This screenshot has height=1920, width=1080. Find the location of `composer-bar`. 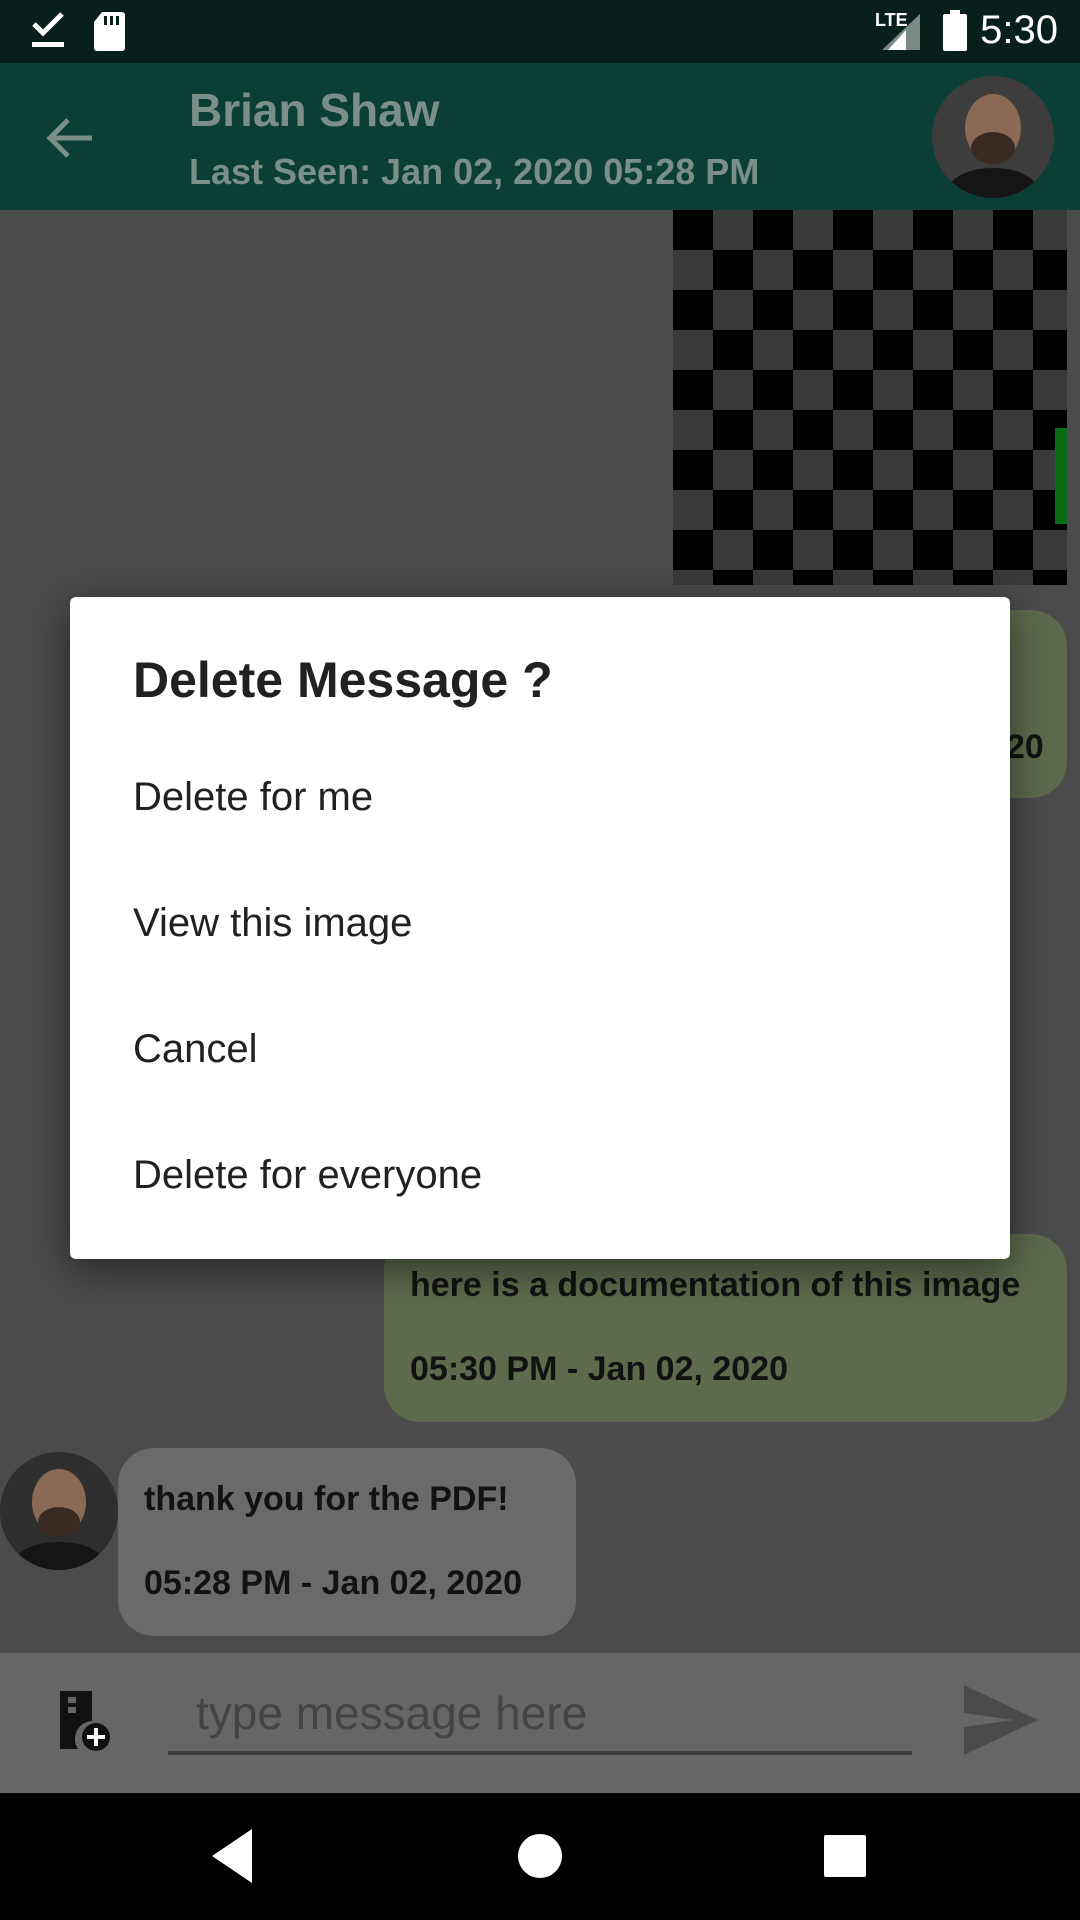

composer-bar is located at coordinates (540, 1723).